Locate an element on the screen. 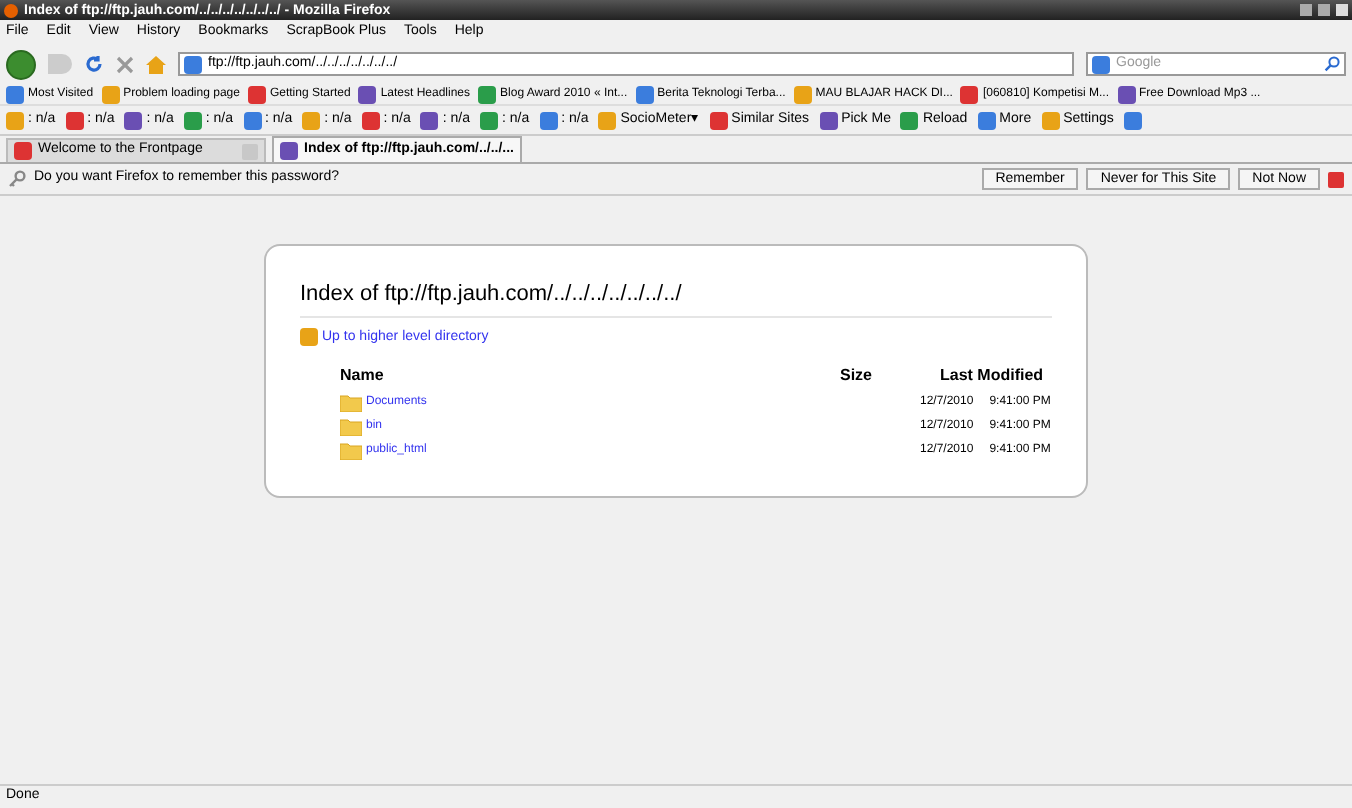 The width and height of the screenshot is (1352, 808). home-icon is located at coordinates (156, 64).